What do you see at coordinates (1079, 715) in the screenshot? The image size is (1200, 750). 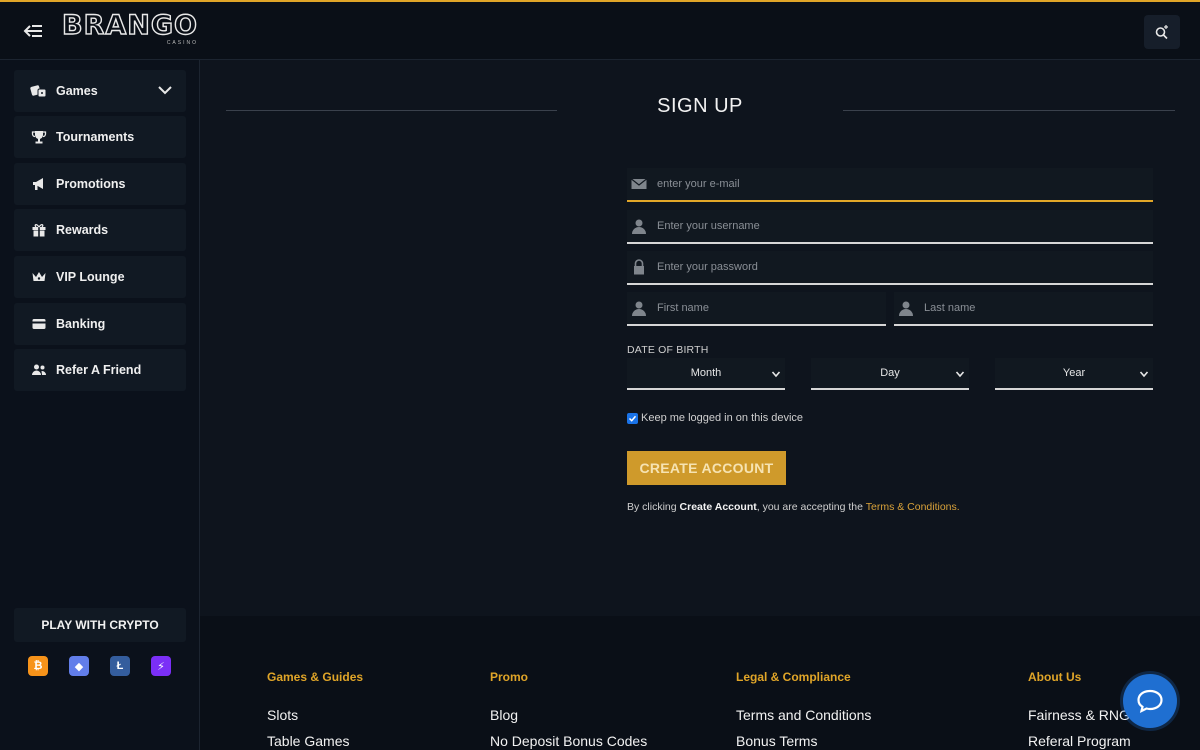 I see `footer-link-fairness-rng: Fairness & RNG` at bounding box center [1079, 715].